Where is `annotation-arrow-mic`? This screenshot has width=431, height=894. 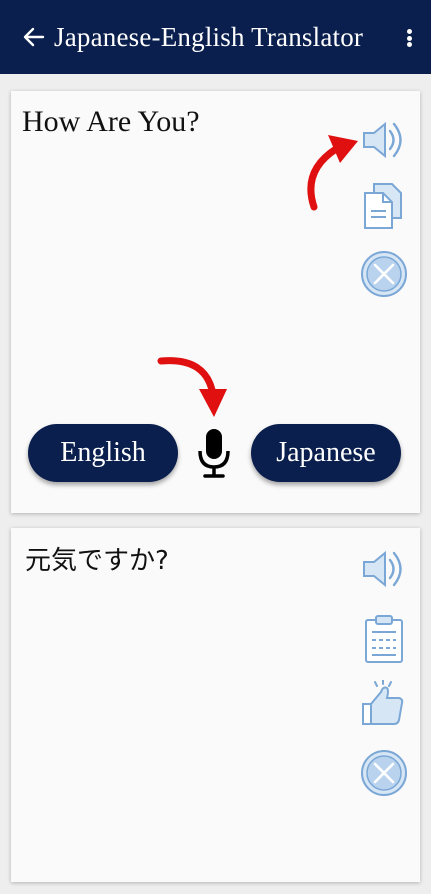
annotation-arrow-mic is located at coordinates (192, 387).